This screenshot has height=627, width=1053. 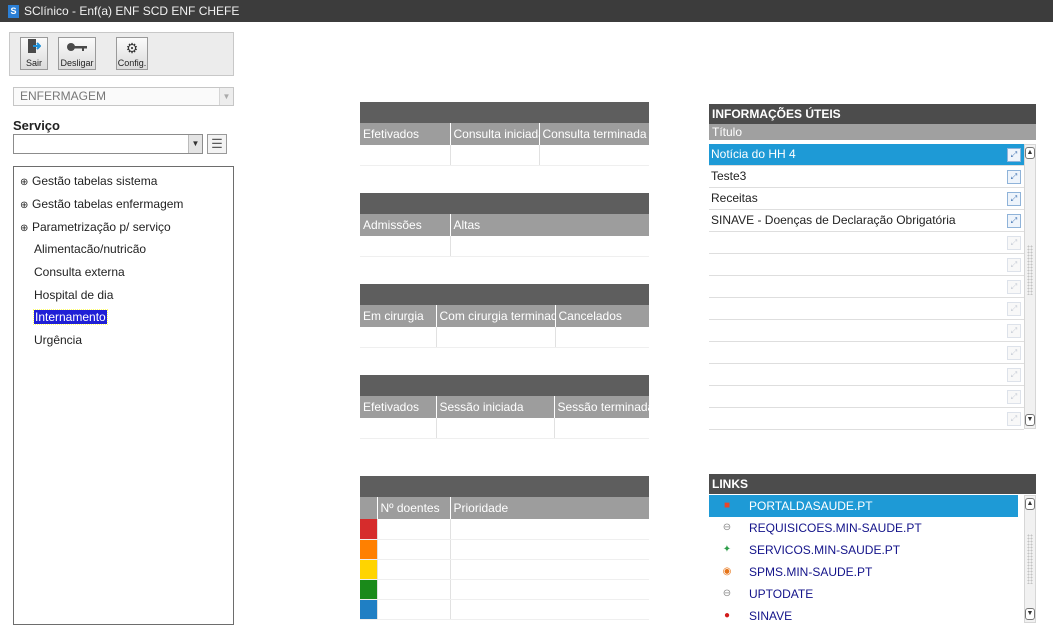 What do you see at coordinates (602, 316) in the screenshot?
I see `col-cancelados: Cancelados` at bounding box center [602, 316].